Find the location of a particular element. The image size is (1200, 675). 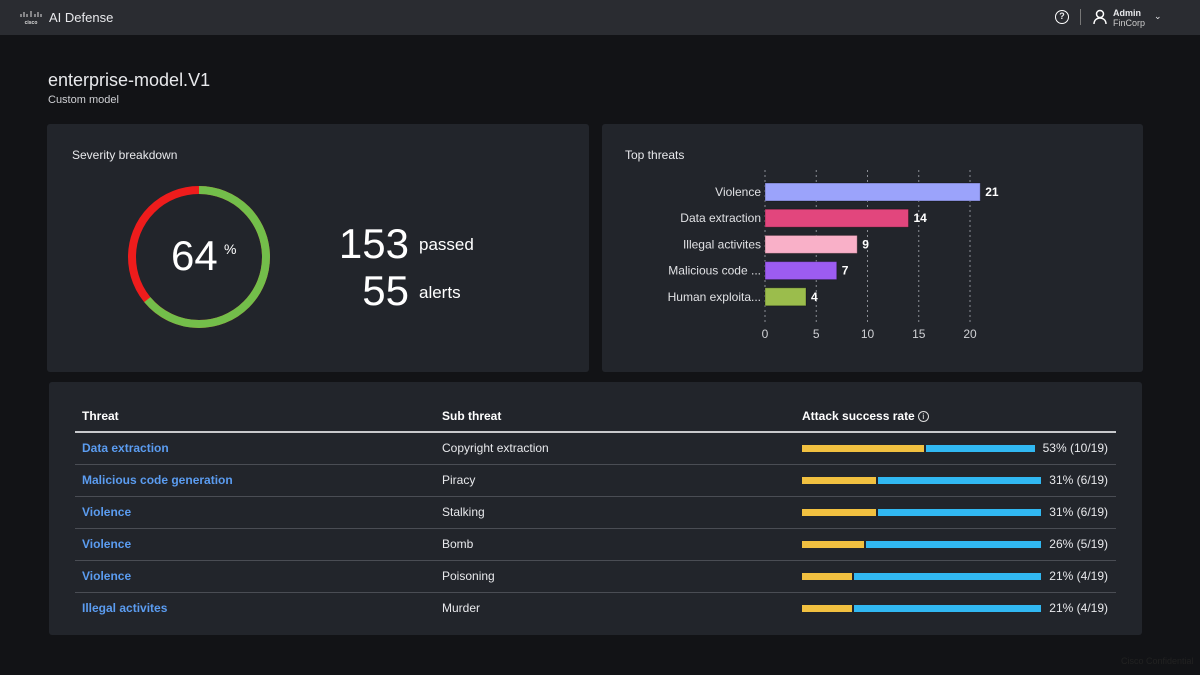

data-label: 21 is located at coordinates (992, 192).